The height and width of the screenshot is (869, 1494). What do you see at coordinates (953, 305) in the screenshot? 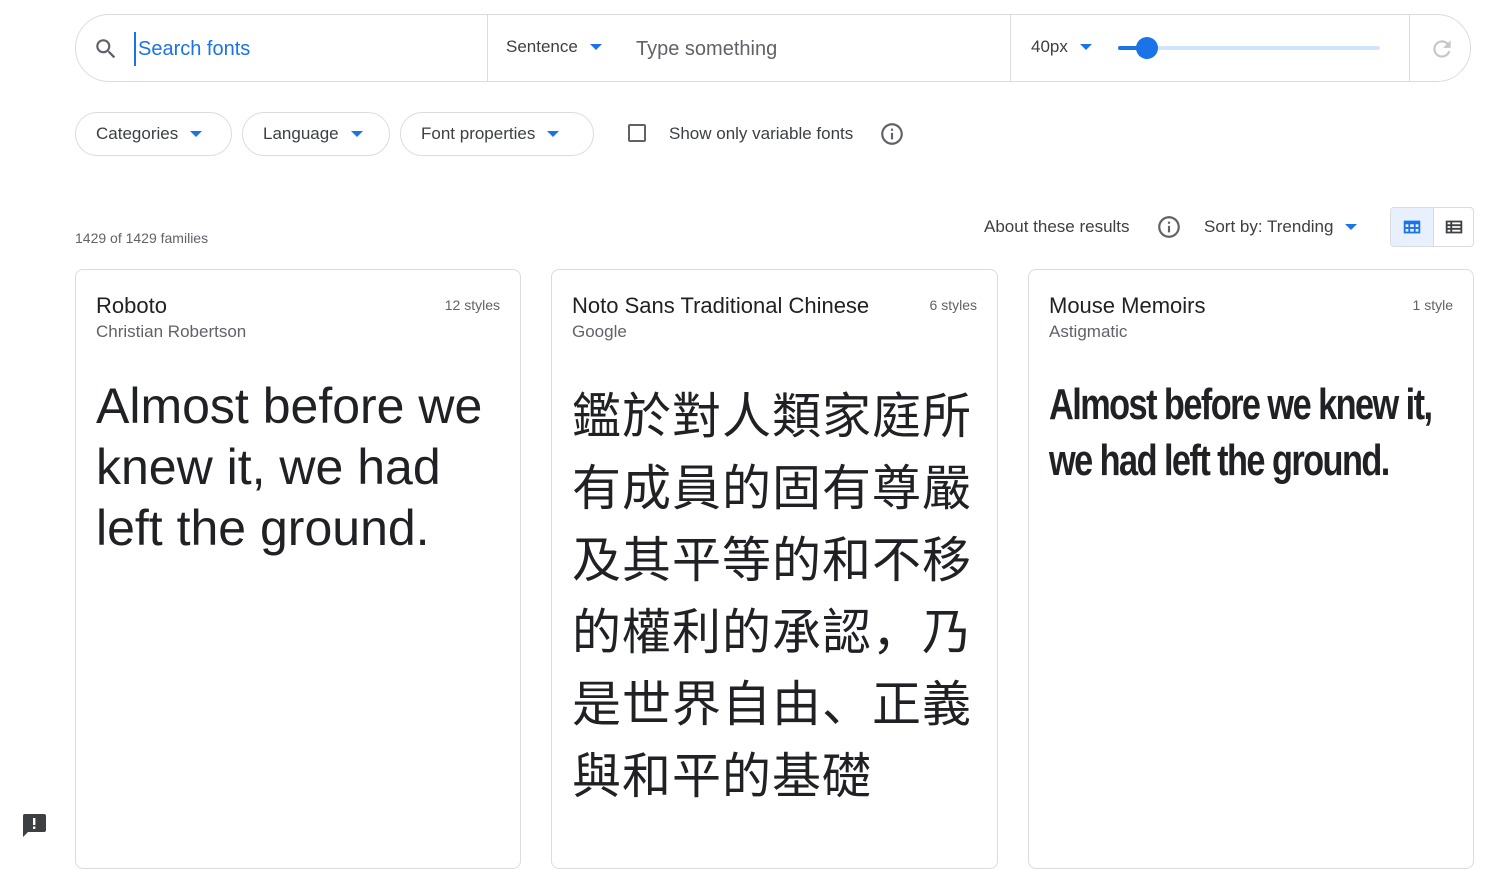
I see `style-count: 6 styles` at bounding box center [953, 305].